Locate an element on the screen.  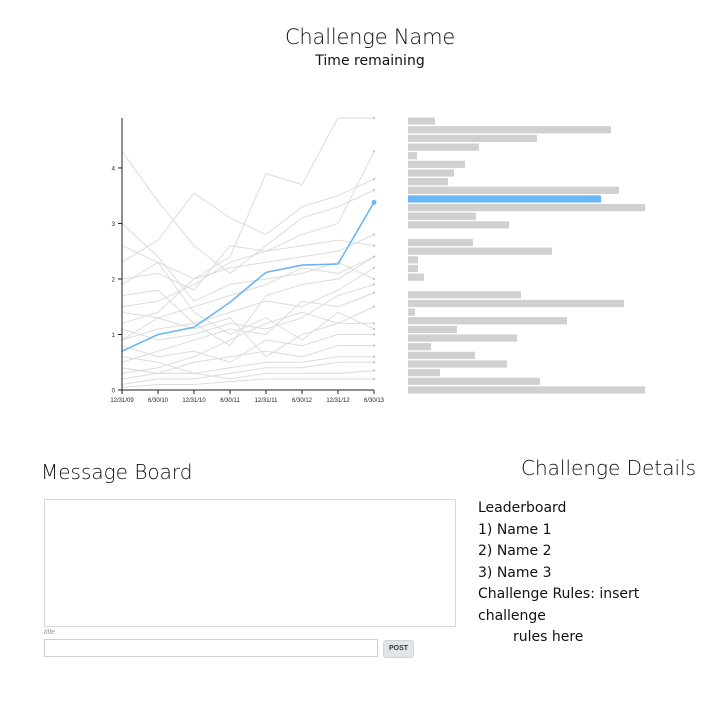
leaderboard-entry-1: 1) Name 1 is located at coordinates (515, 529).